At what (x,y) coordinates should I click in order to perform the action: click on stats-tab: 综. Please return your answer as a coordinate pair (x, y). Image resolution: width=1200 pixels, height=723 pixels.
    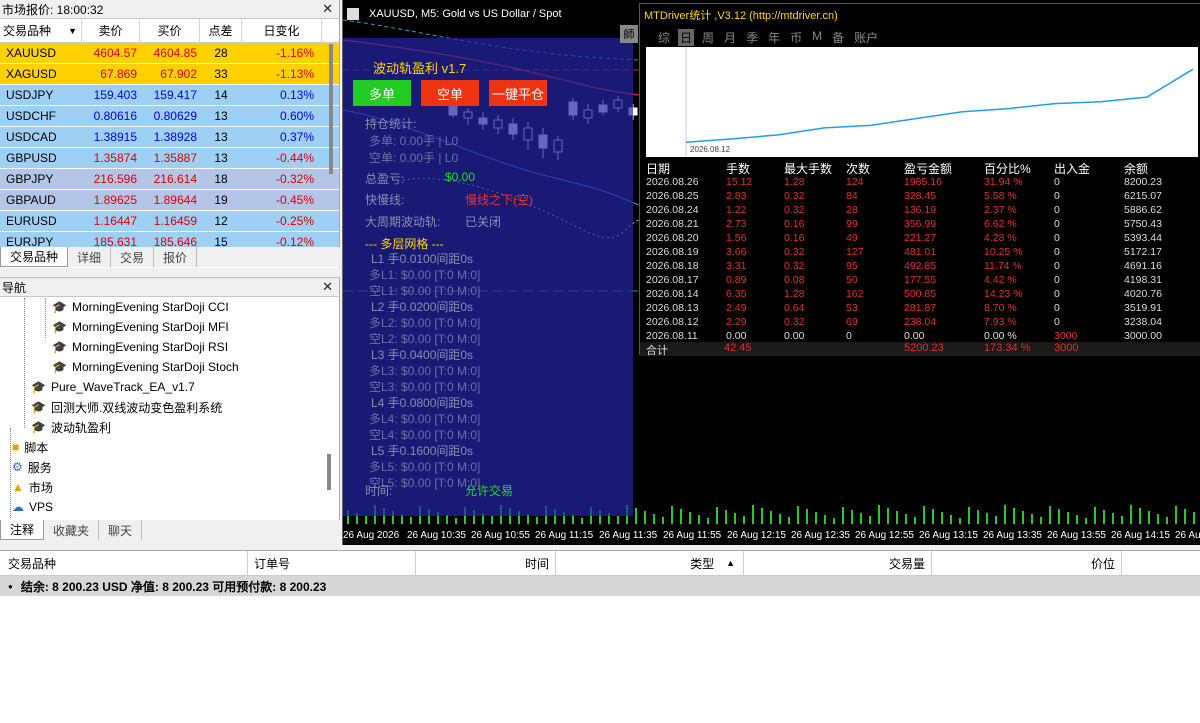
    Looking at the image, I should click on (664, 37).